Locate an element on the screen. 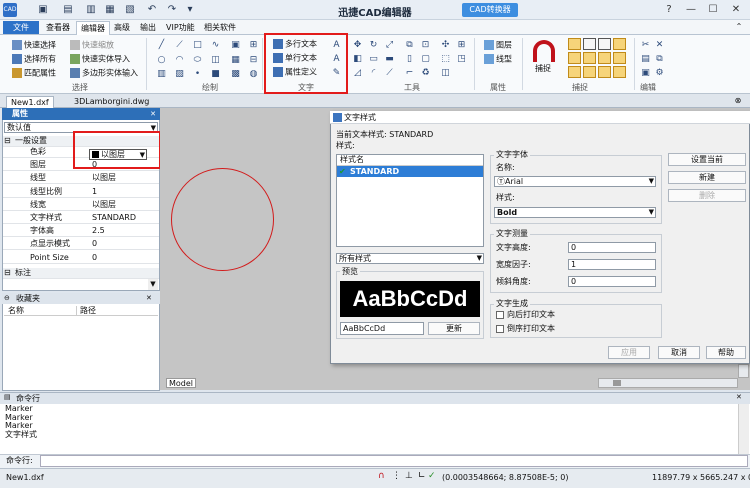 The width and height of the screenshot is (750, 488). property-row: 线型比例 1 is located at coordinates (81, 192).